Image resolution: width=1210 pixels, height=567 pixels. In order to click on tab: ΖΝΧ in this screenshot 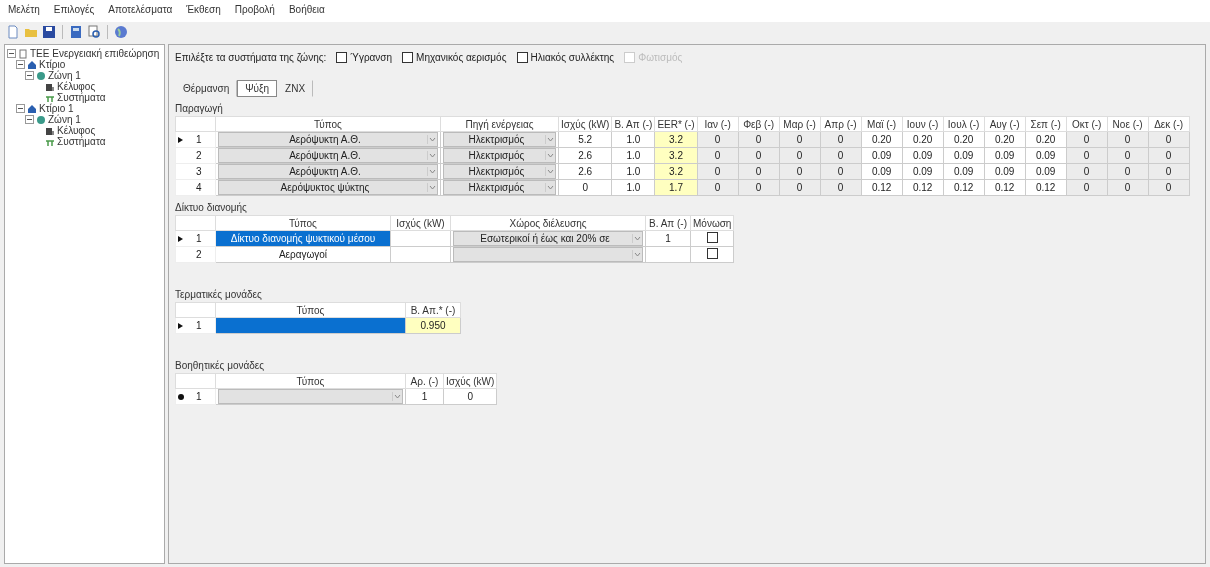, I will do `click(295, 88)`.